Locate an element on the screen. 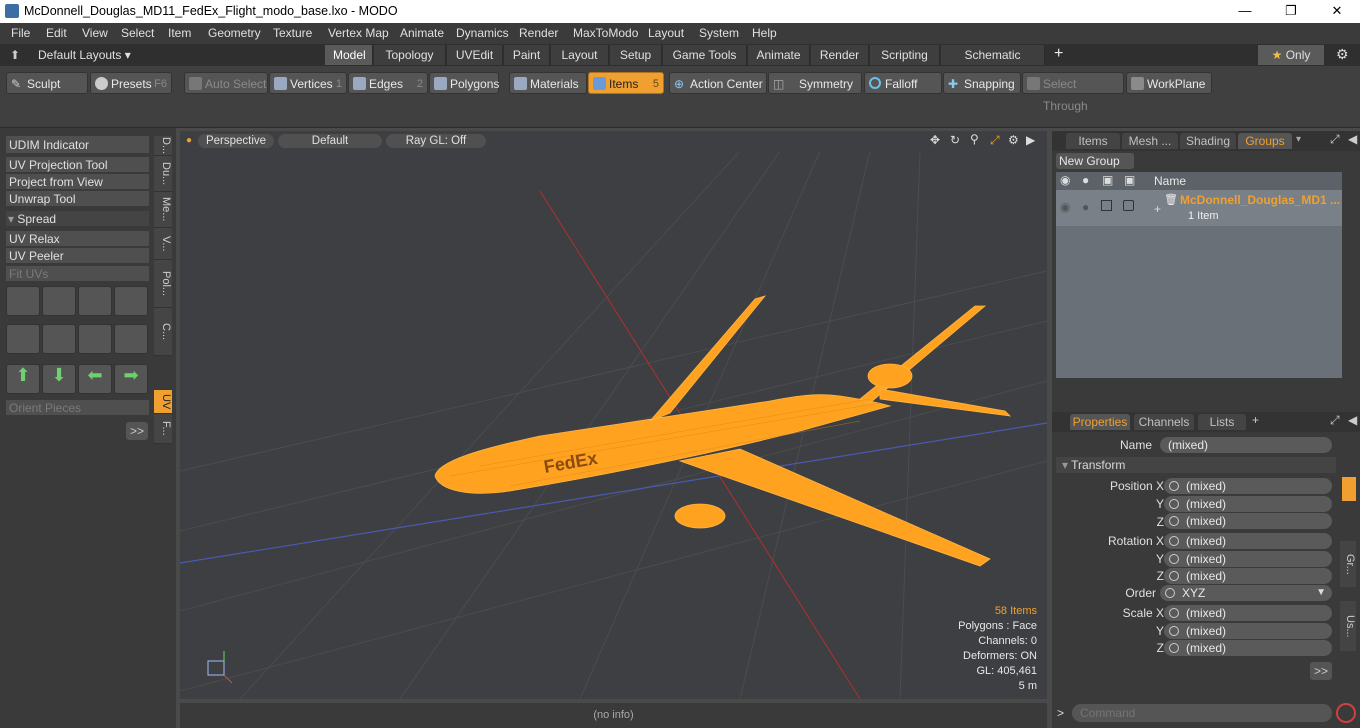 The image size is (1360, 728). tab-properties: Properties is located at coordinates (1100, 422).